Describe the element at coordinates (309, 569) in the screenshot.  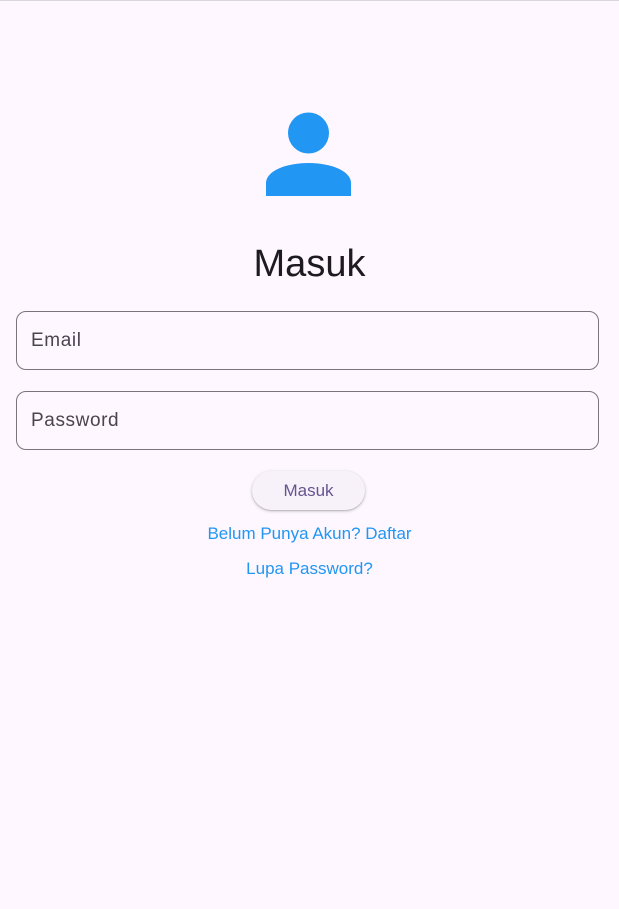
I see `forgot-password-link: Lupa Password?` at that location.